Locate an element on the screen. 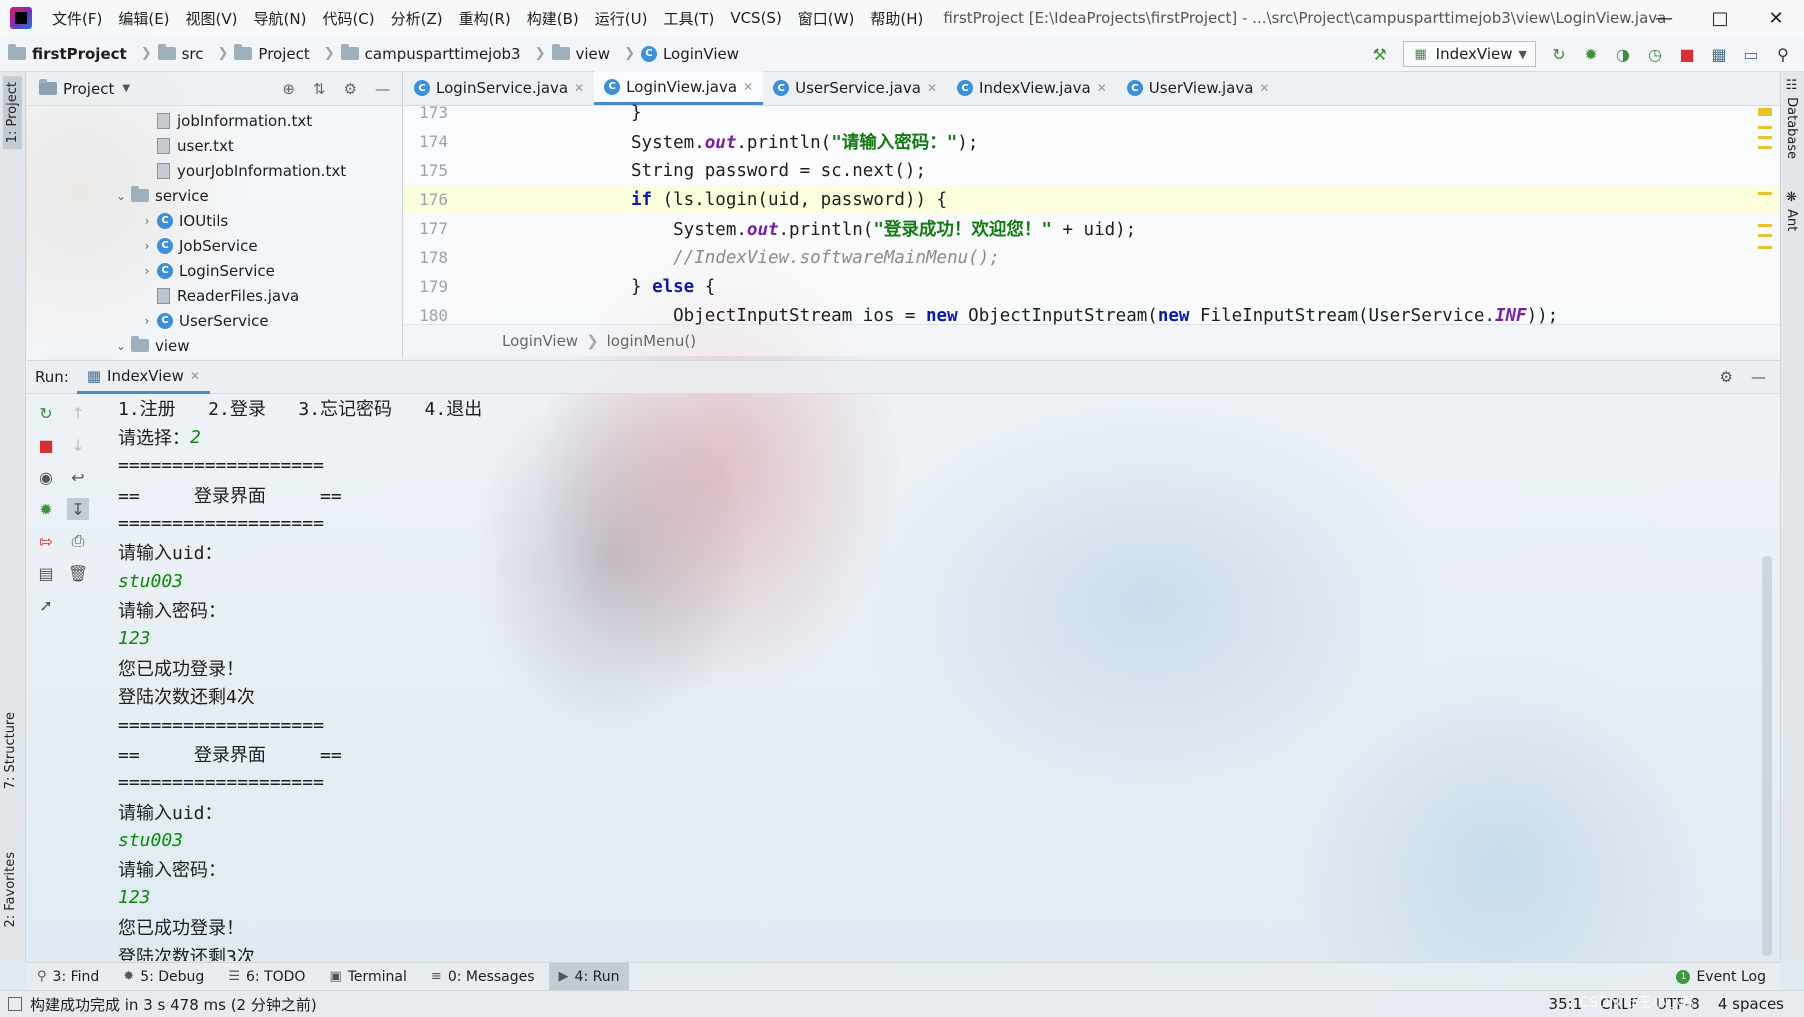 This screenshot has height=1017, width=1804. profile-icon: ◷ is located at coordinates (1655, 54).